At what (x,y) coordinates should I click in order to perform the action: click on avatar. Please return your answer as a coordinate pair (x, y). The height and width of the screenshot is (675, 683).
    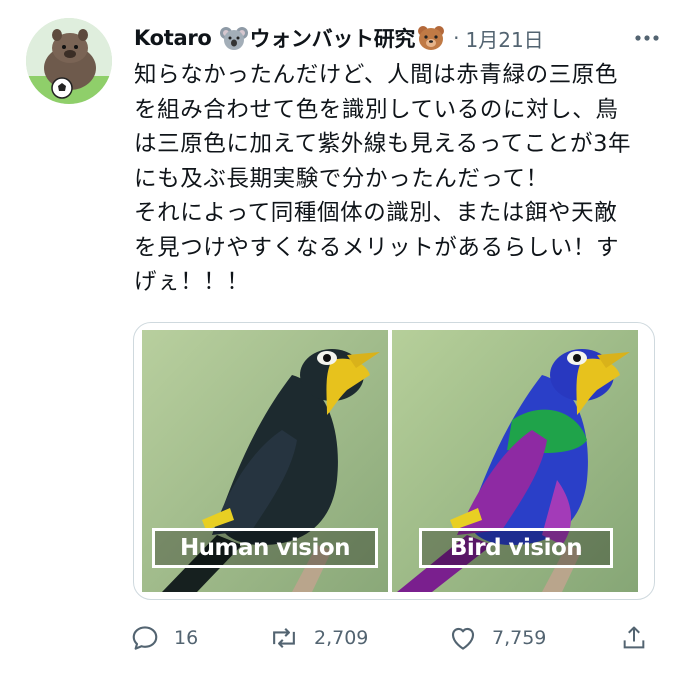
    Looking at the image, I should click on (69, 61).